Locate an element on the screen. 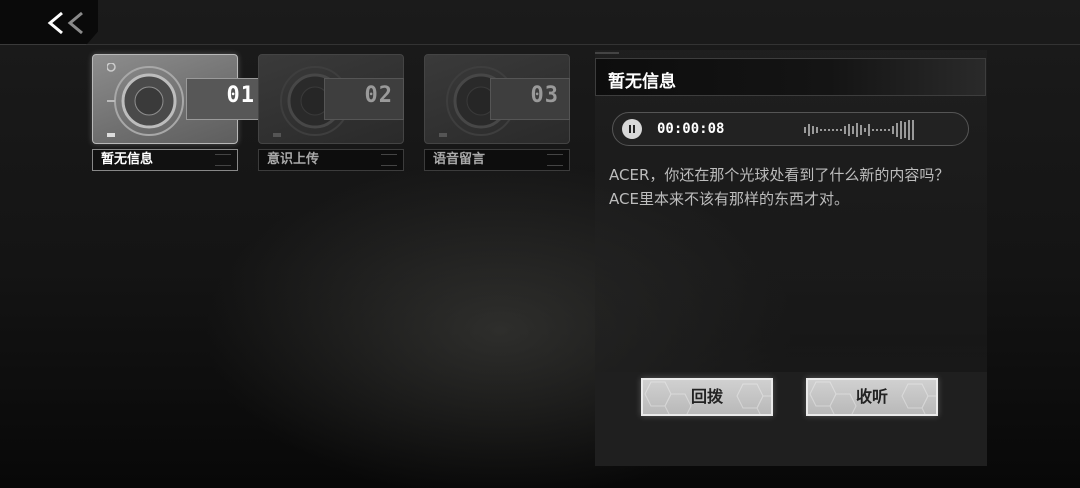  card-number: 02 is located at coordinates (378, 95).